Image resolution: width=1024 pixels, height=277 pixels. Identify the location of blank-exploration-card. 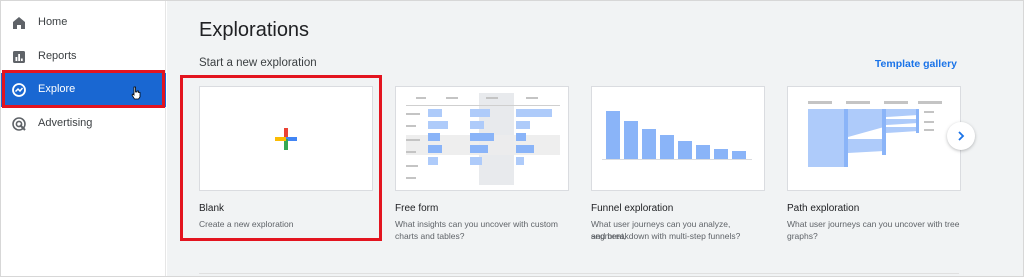
(286, 138).